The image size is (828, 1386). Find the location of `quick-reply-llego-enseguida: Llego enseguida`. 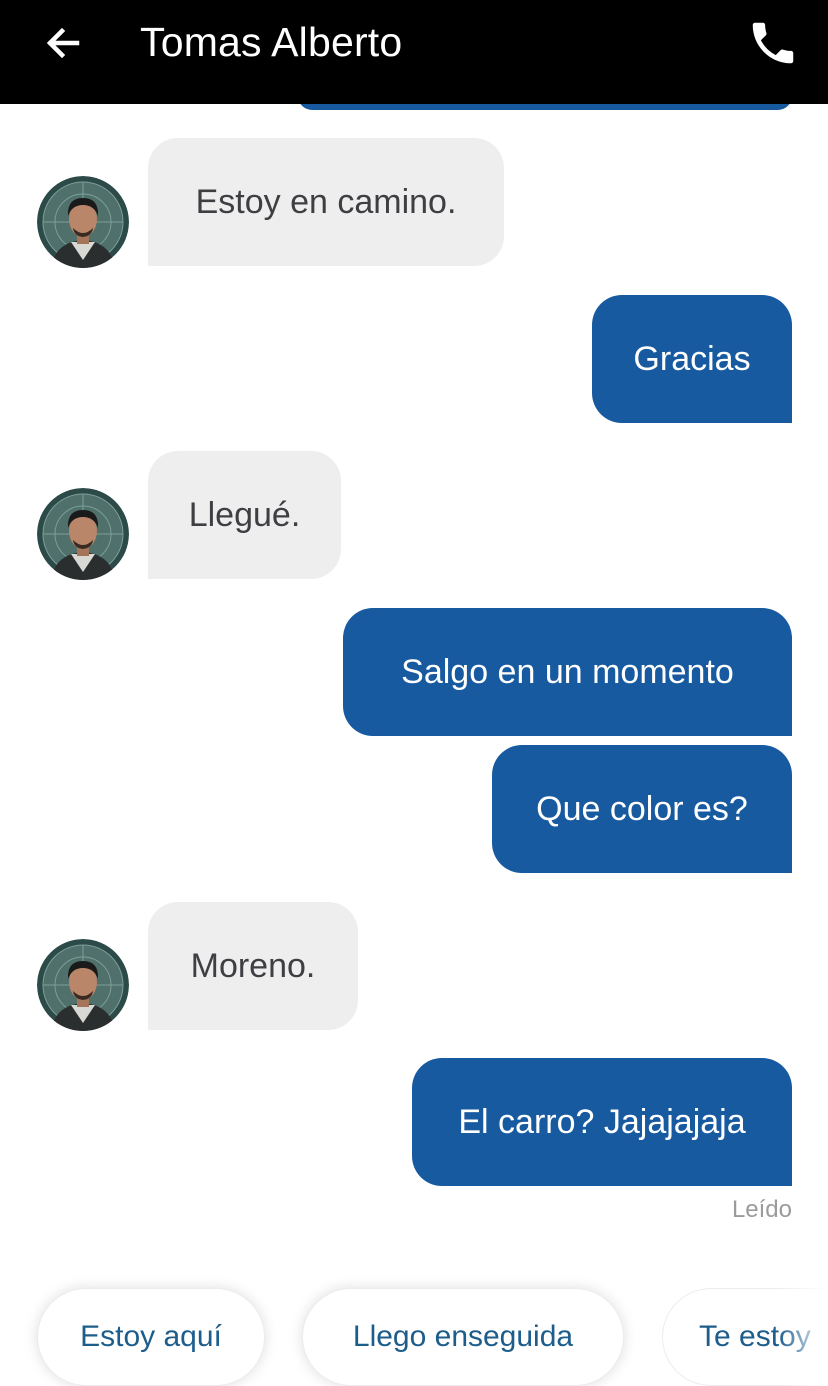

quick-reply-llego-enseguida: Llego enseguida is located at coordinates (463, 1337).